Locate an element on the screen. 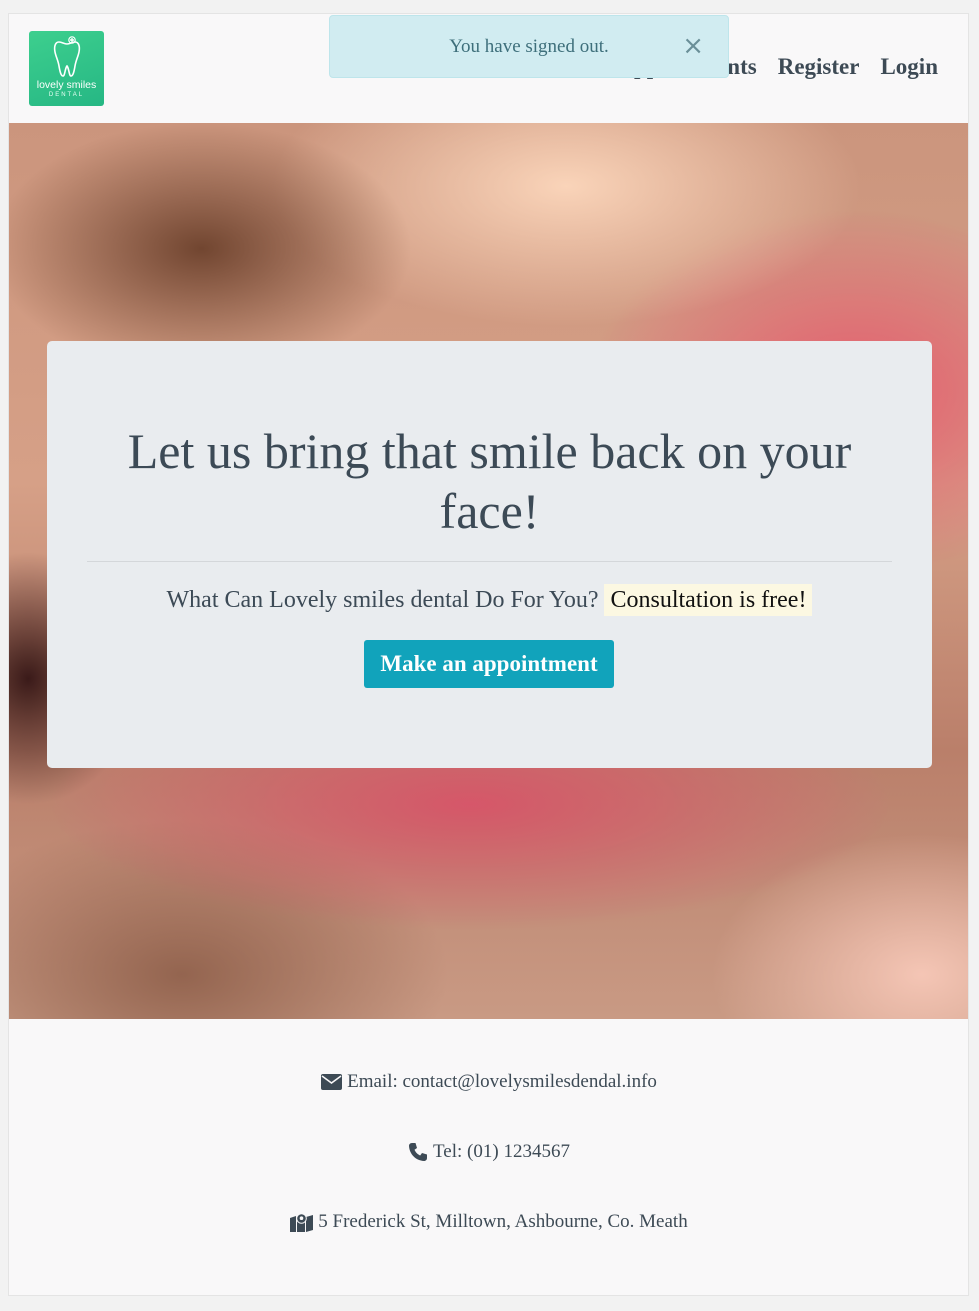 The height and width of the screenshot is (1311, 979). map-marker-icon is located at coordinates (302, 1222).